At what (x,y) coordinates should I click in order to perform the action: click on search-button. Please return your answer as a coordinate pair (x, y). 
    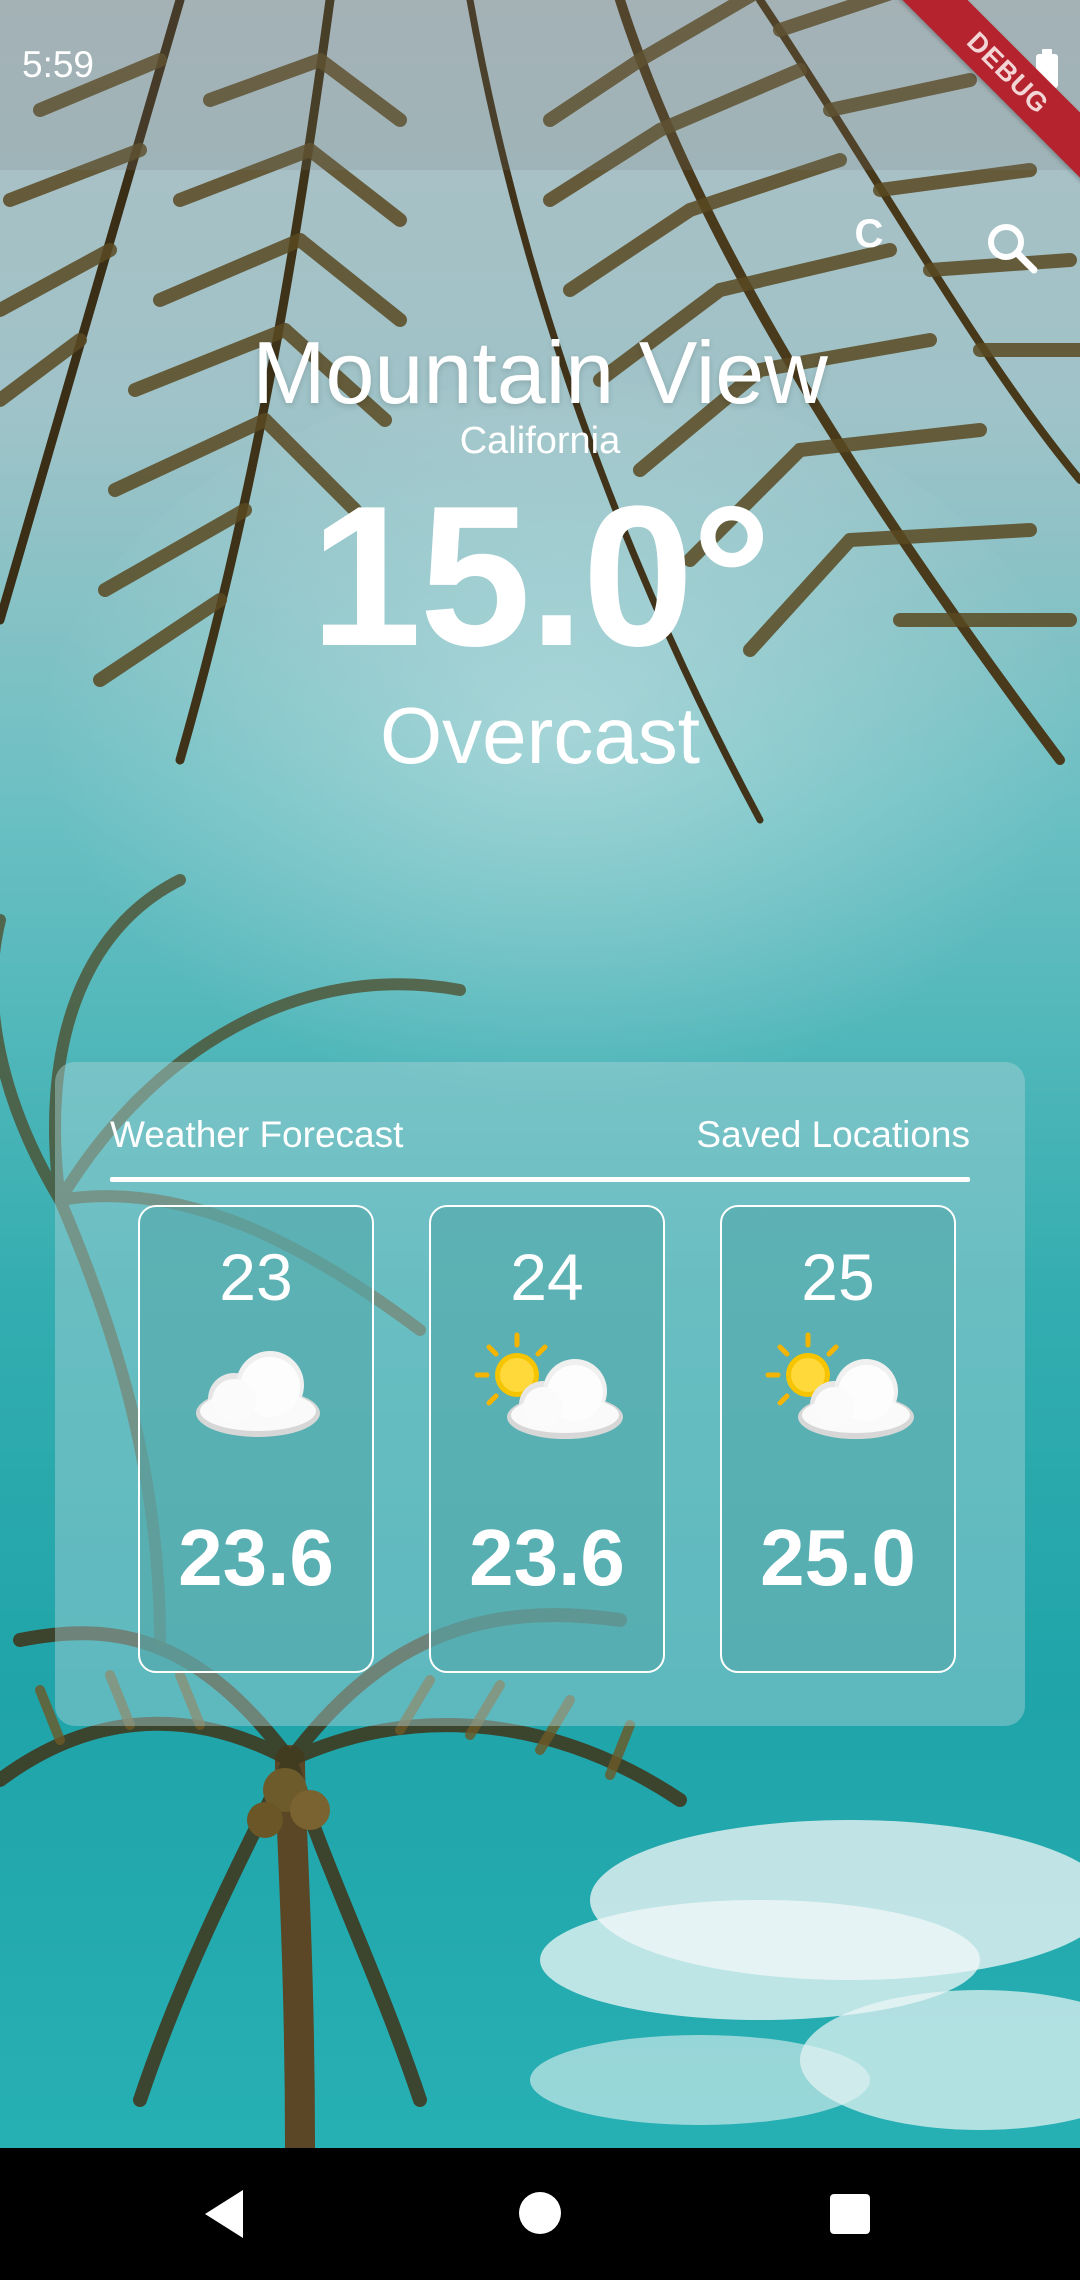
    Looking at the image, I should click on (1012, 248).